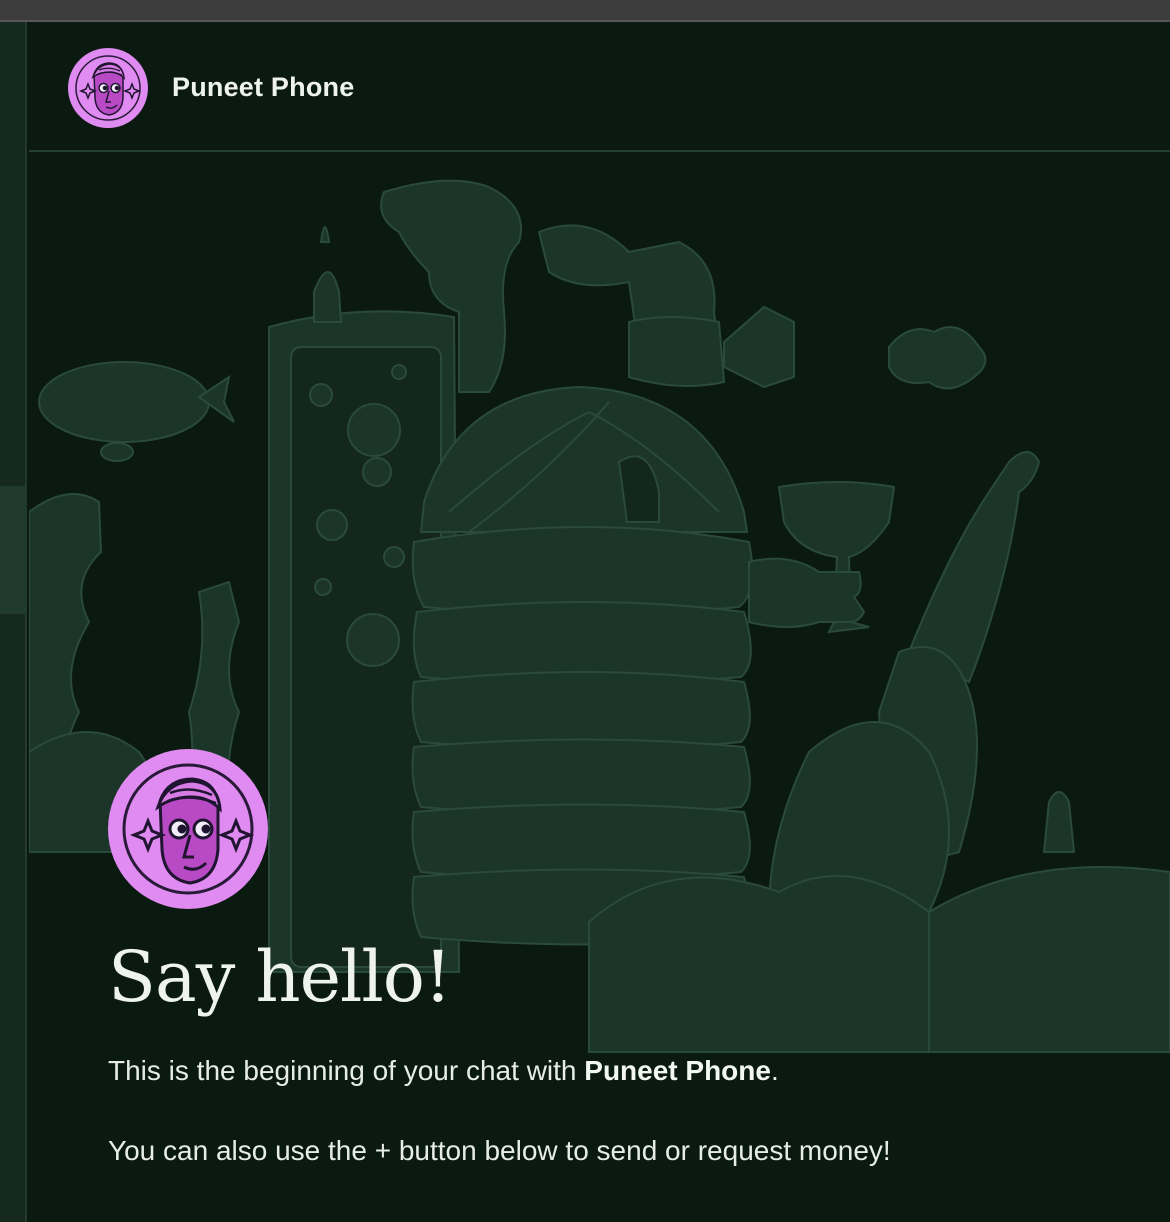 The width and height of the screenshot is (1170, 1222). What do you see at coordinates (263, 87) in the screenshot?
I see `contact-name: Puneet Phone` at bounding box center [263, 87].